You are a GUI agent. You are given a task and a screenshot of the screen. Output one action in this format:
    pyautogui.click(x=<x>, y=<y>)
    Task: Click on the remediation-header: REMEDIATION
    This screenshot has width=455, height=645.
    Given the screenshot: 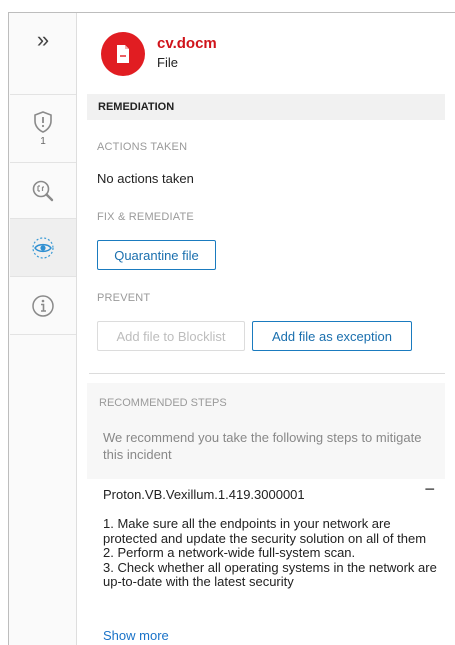 What is the action you would take?
    pyautogui.click(x=266, y=107)
    